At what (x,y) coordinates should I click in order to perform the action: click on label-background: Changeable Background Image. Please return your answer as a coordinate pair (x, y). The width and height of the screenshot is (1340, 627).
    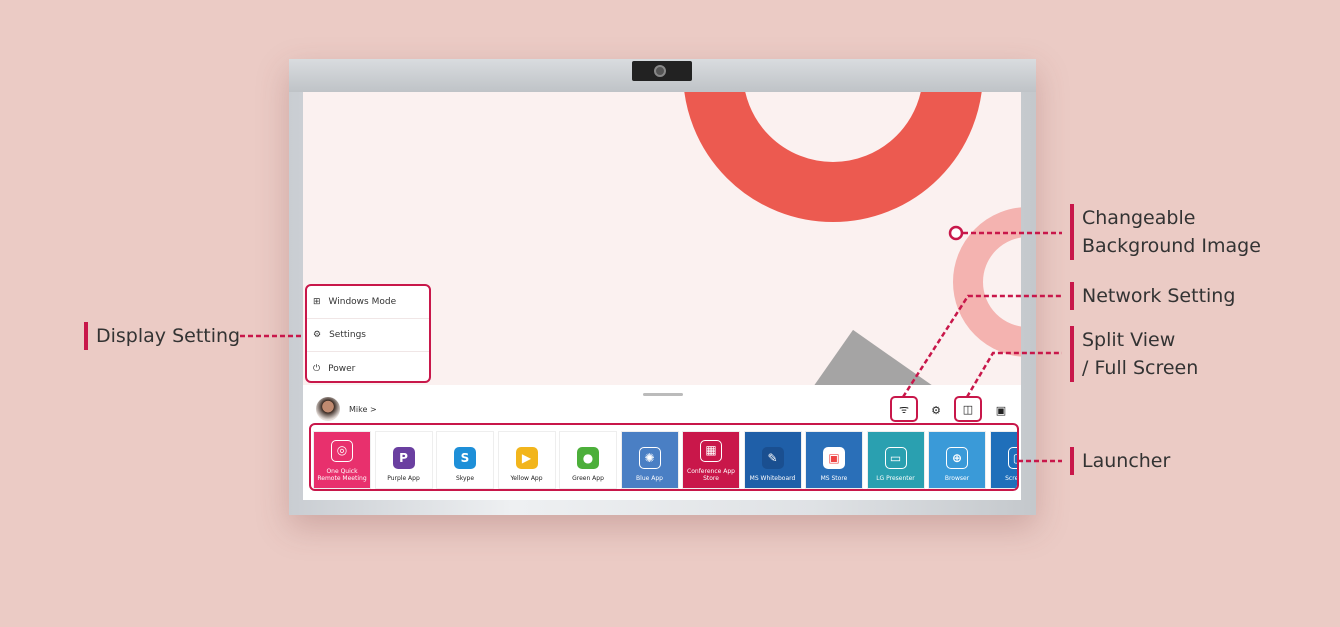
    Looking at the image, I should click on (1165, 232).